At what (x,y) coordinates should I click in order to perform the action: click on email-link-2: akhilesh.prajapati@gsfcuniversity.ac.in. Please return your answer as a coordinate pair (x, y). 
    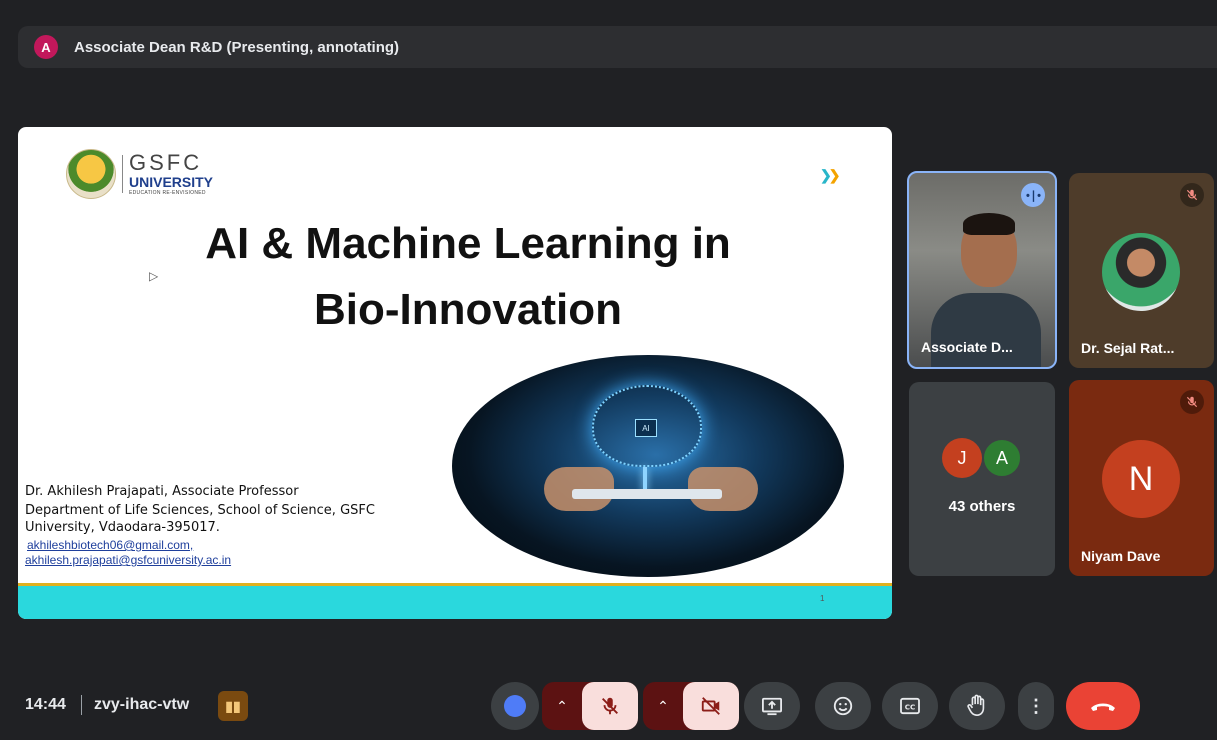
    Looking at the image, I should click on (235, 560).